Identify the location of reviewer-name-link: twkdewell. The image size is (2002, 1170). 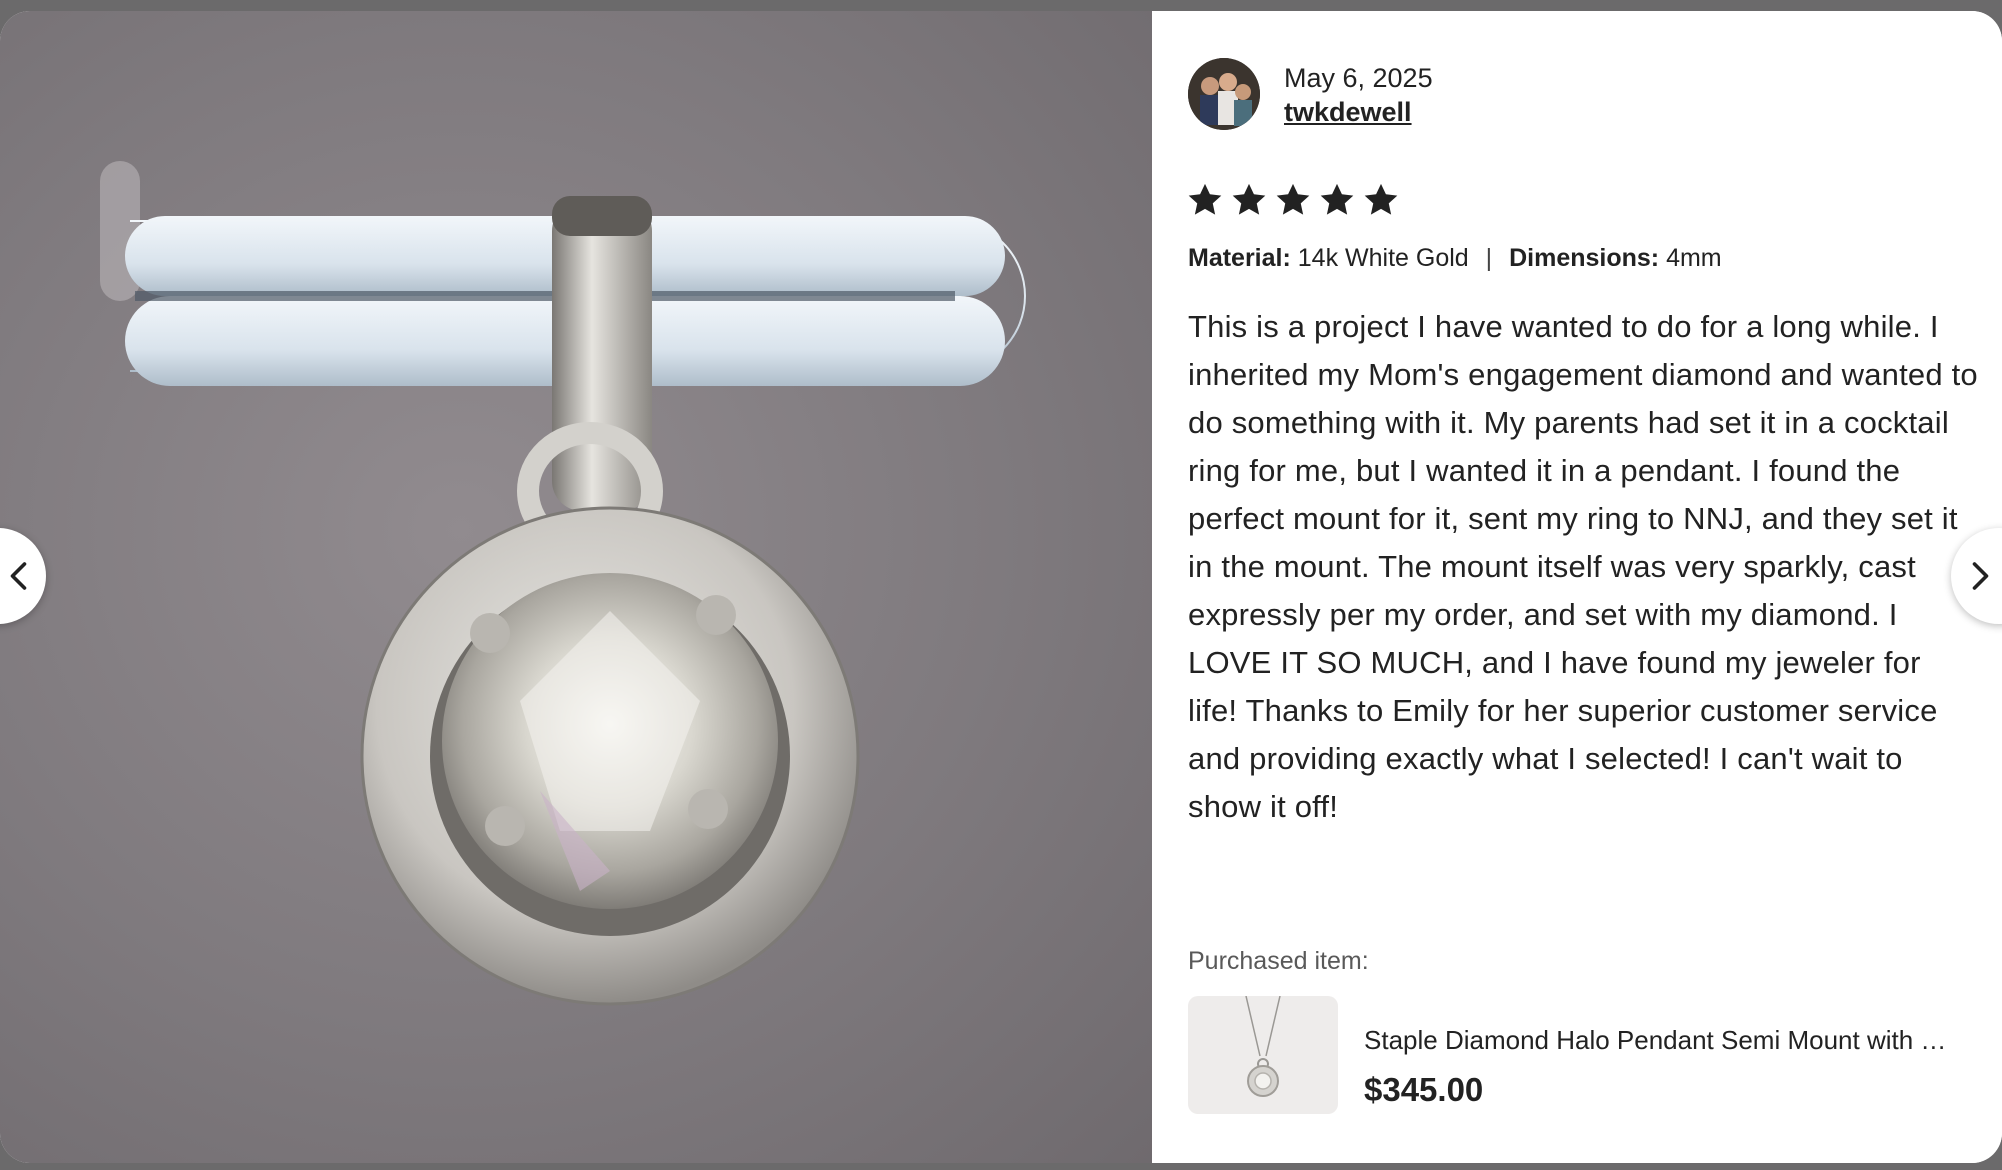
(1348, 112).